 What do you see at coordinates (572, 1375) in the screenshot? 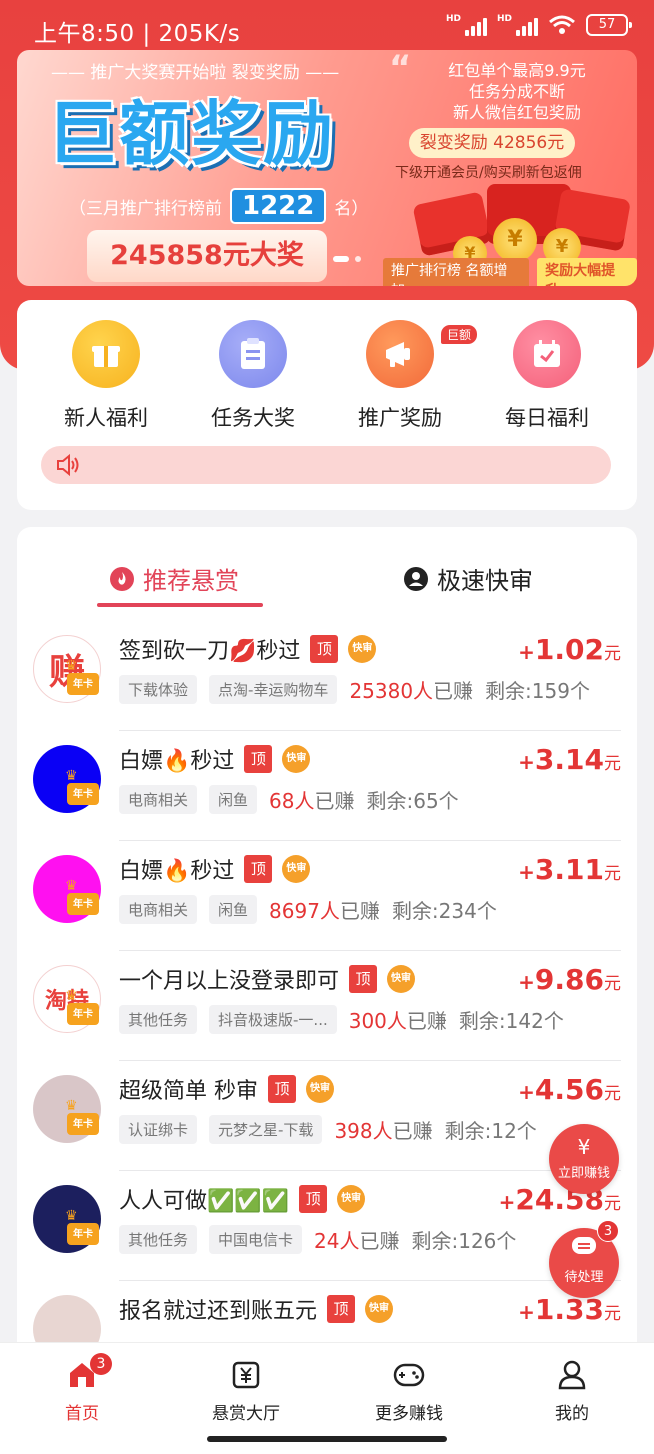
I see `profile-icon` at bounding box center [572, 1375].